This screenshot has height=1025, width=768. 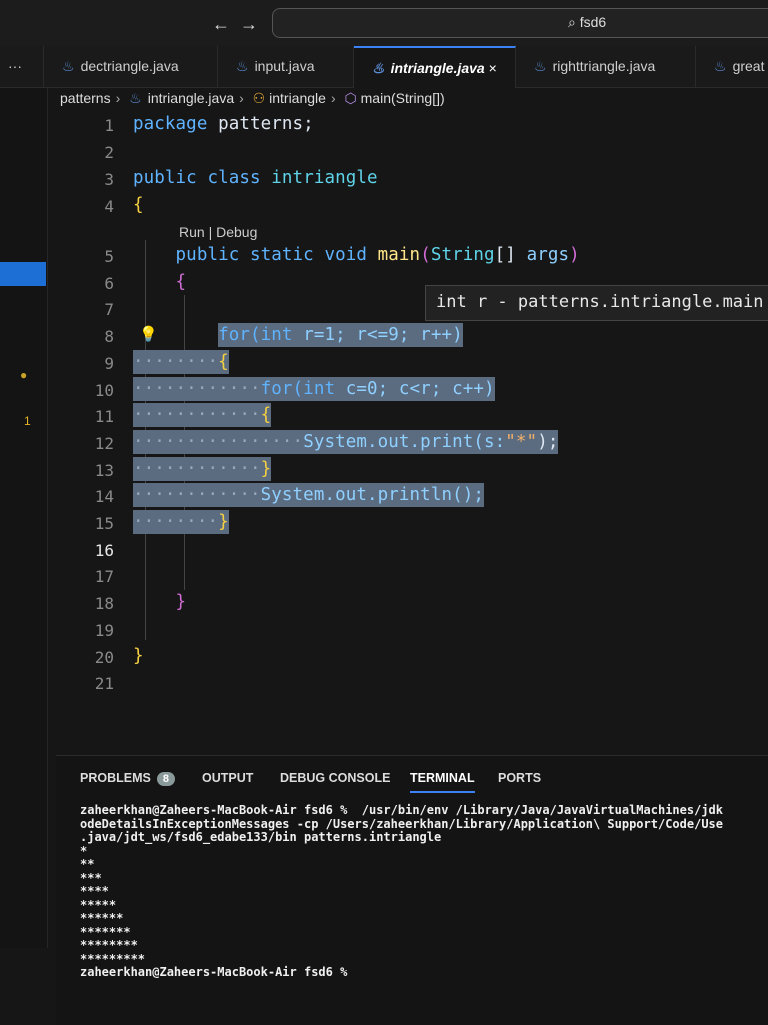 I want to click on code-line: public static void main(String[] args), so click(x=356, y=255).